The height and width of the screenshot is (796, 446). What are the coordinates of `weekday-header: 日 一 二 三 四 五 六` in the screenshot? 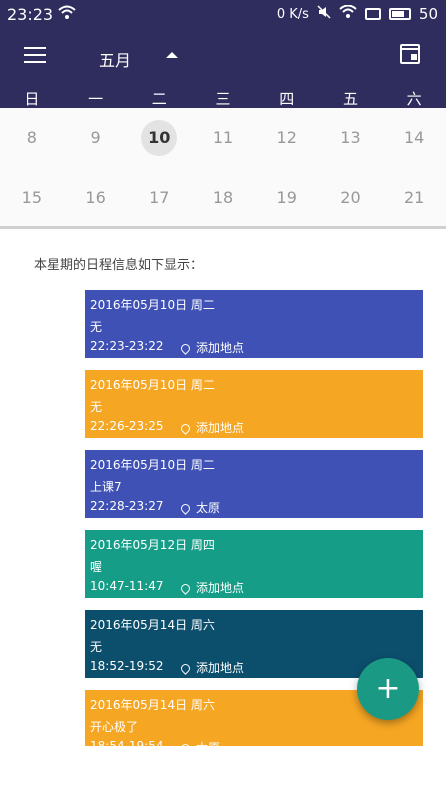 It's located at (223, 98).